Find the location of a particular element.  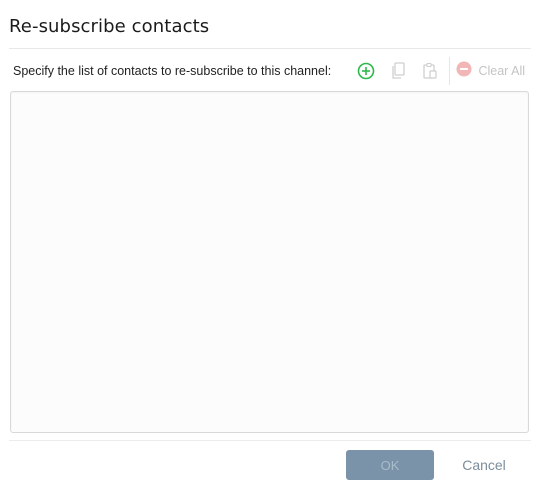

paste-icon is located at coordinates (430, 71).